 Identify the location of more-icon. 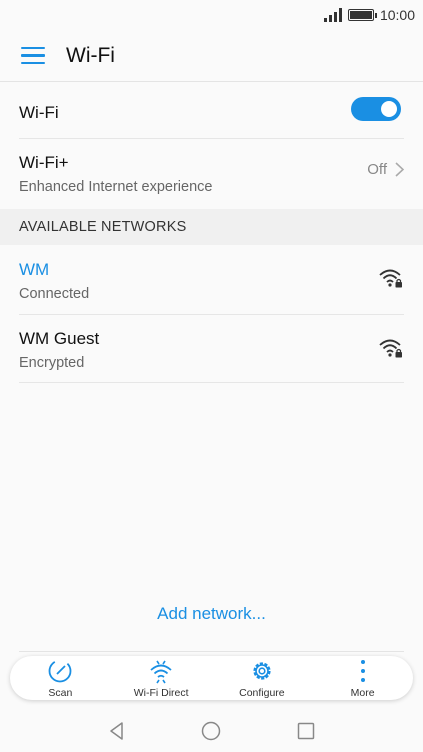
(362, 671).